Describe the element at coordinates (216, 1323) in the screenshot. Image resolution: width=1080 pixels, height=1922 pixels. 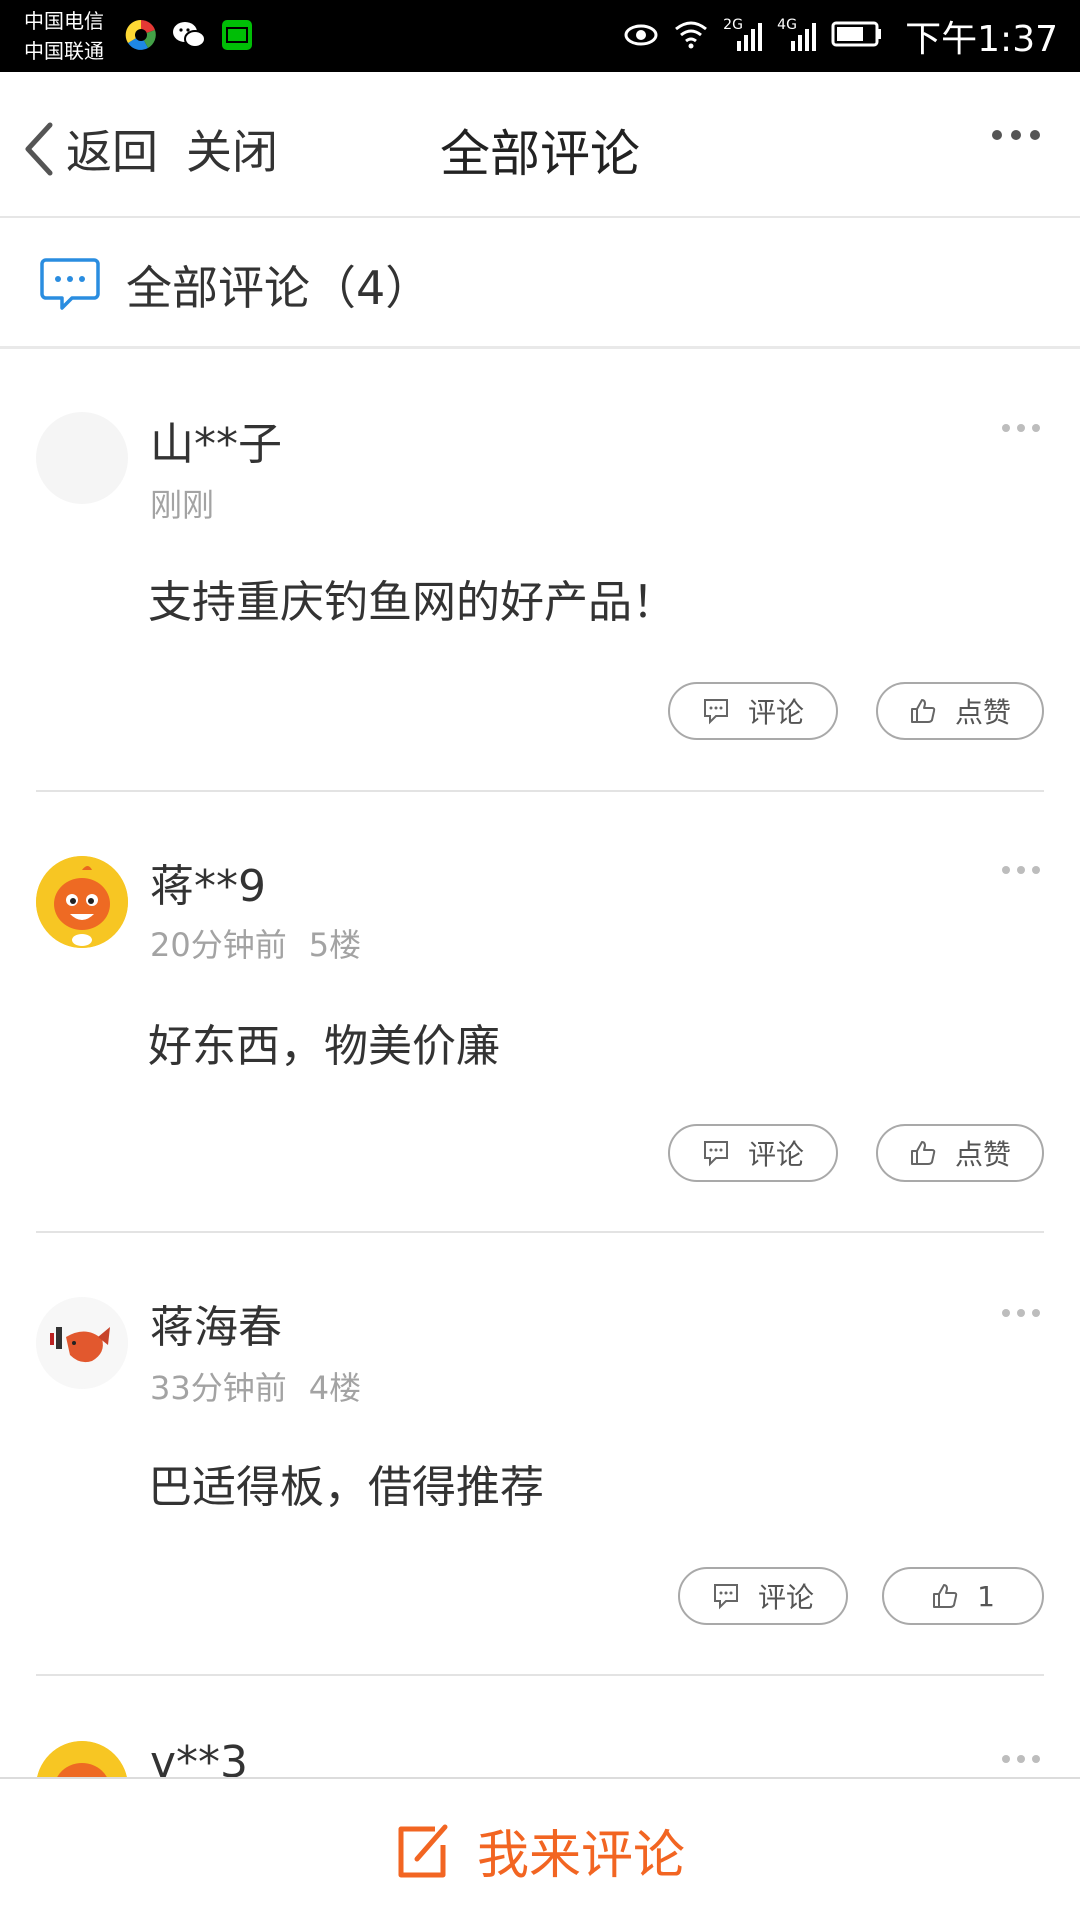
I see `comment-username: 蒋海春` at that location.